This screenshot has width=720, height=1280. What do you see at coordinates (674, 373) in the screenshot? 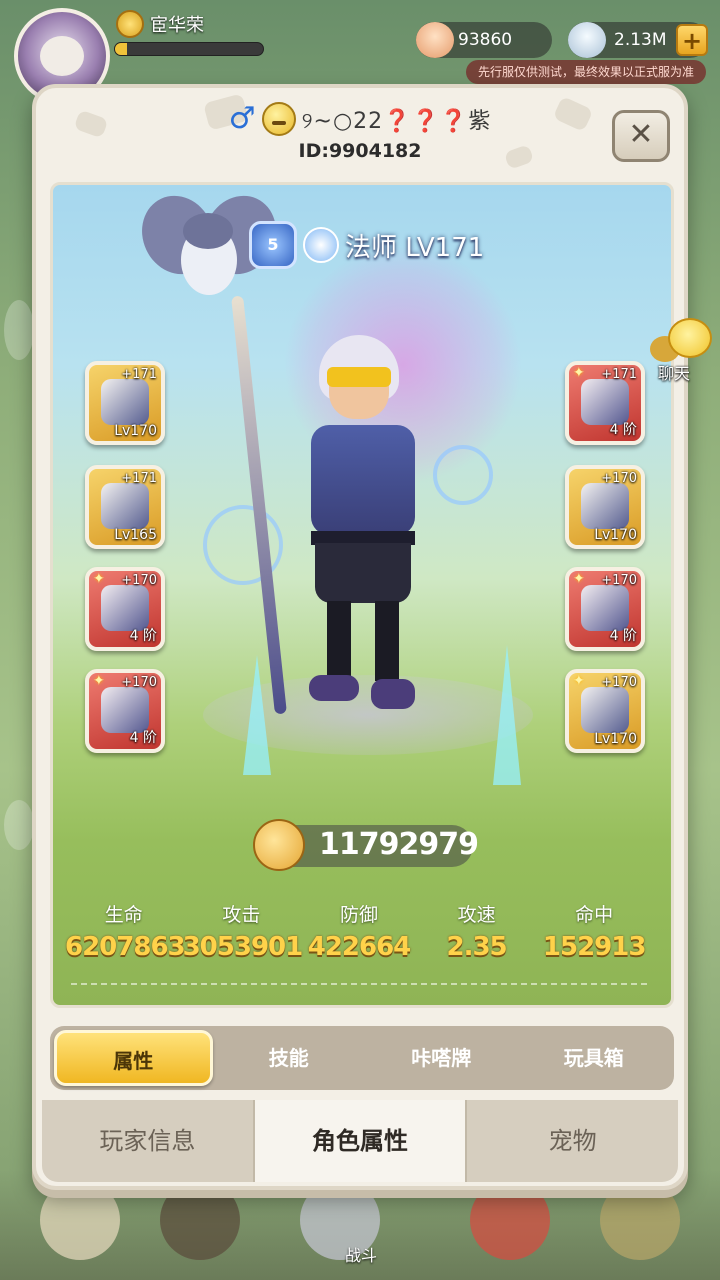
I see `chat-label: 聊天` at bounding box center [674, 373].